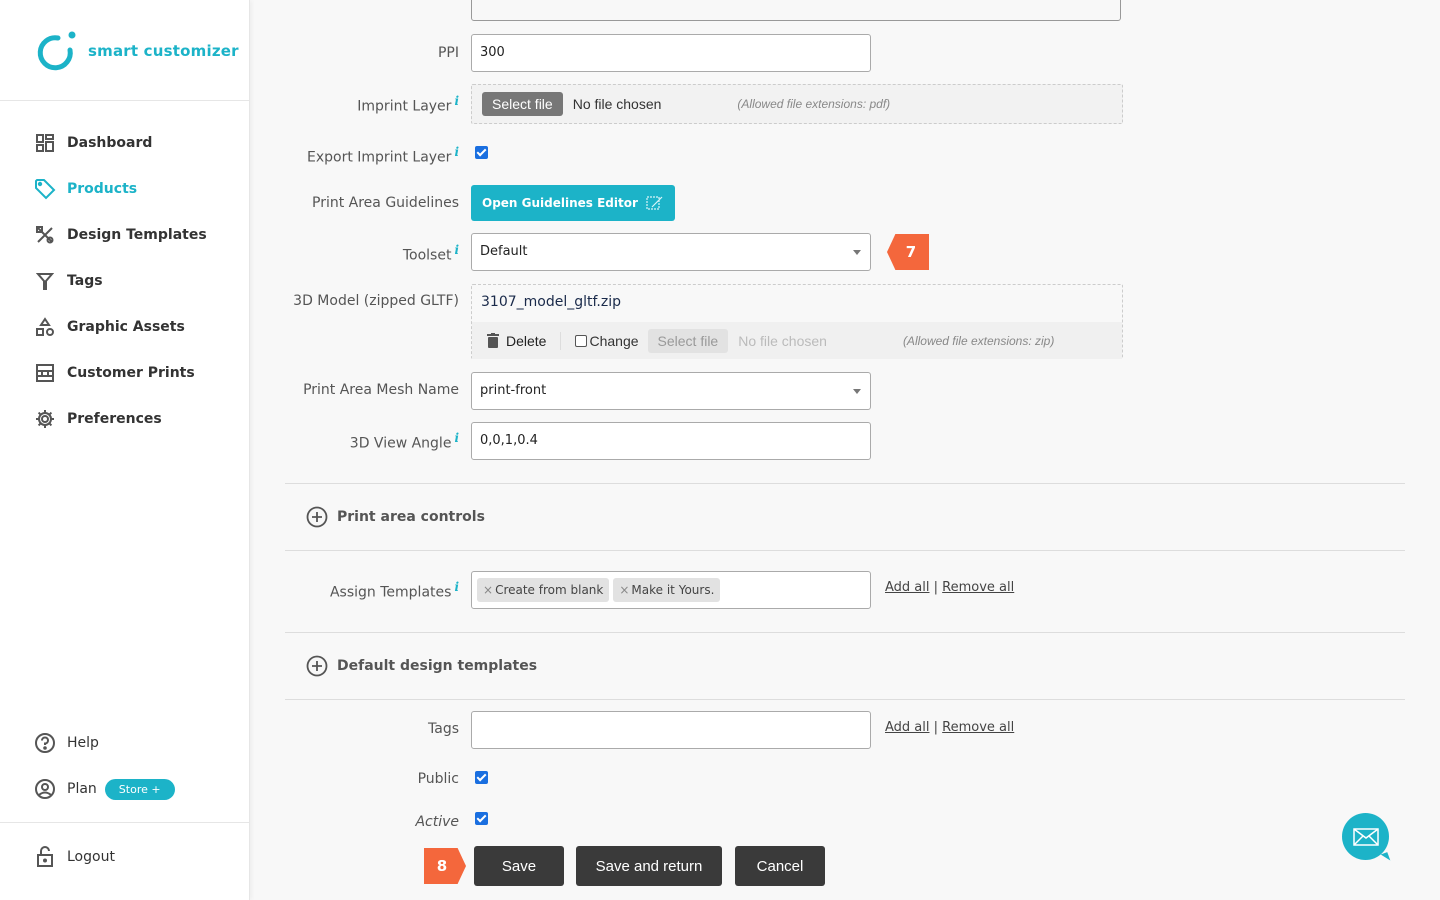  What do you see at coordinates (381, 390) in the screenshot?
I see `mesh-name-label: Print Area Mesh Name` at bounding box center [381, 390].